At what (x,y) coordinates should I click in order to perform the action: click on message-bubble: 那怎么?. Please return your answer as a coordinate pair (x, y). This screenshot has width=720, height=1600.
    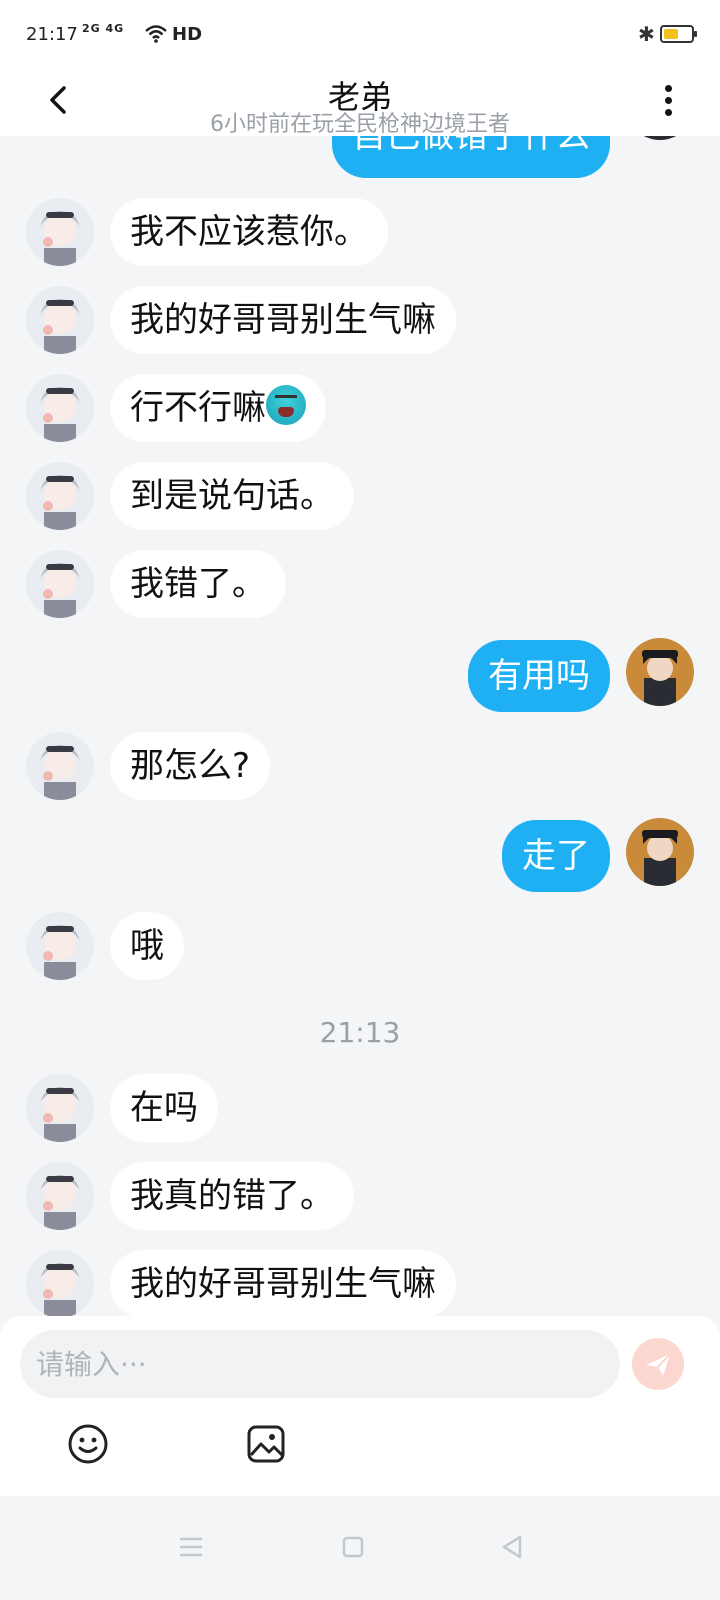
    Looking at the image, I should click on (190, 766).